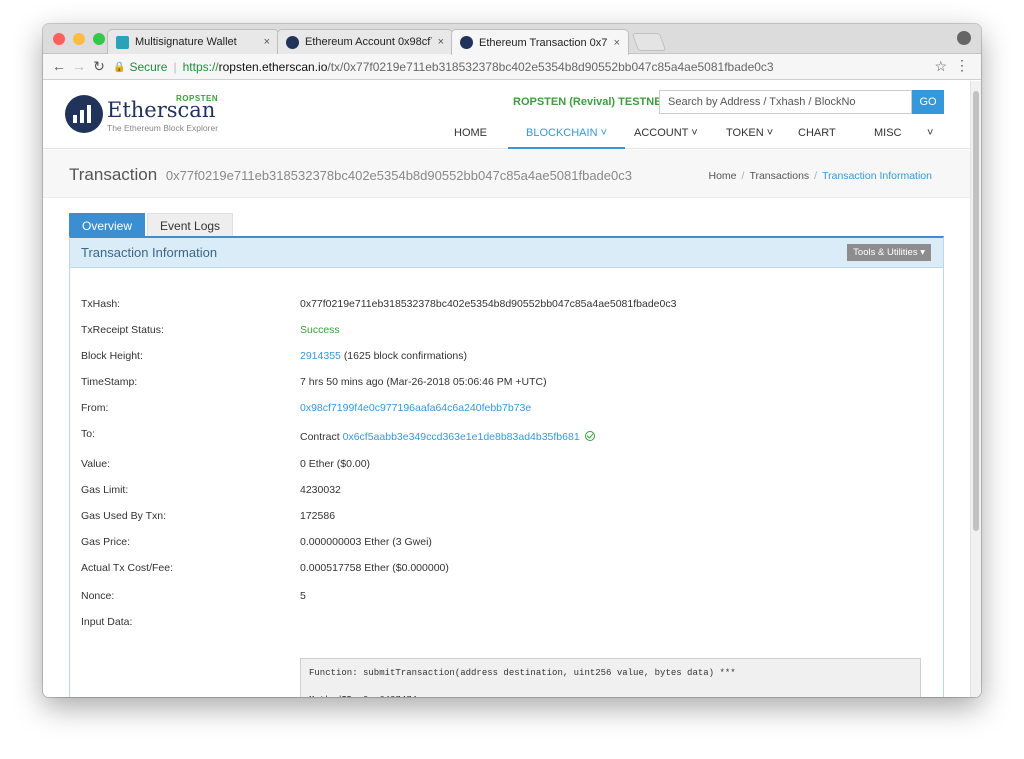  Describe the element at coordinates (107, 225) in the screenshot. I see `tab-overview: Overview` at that location.